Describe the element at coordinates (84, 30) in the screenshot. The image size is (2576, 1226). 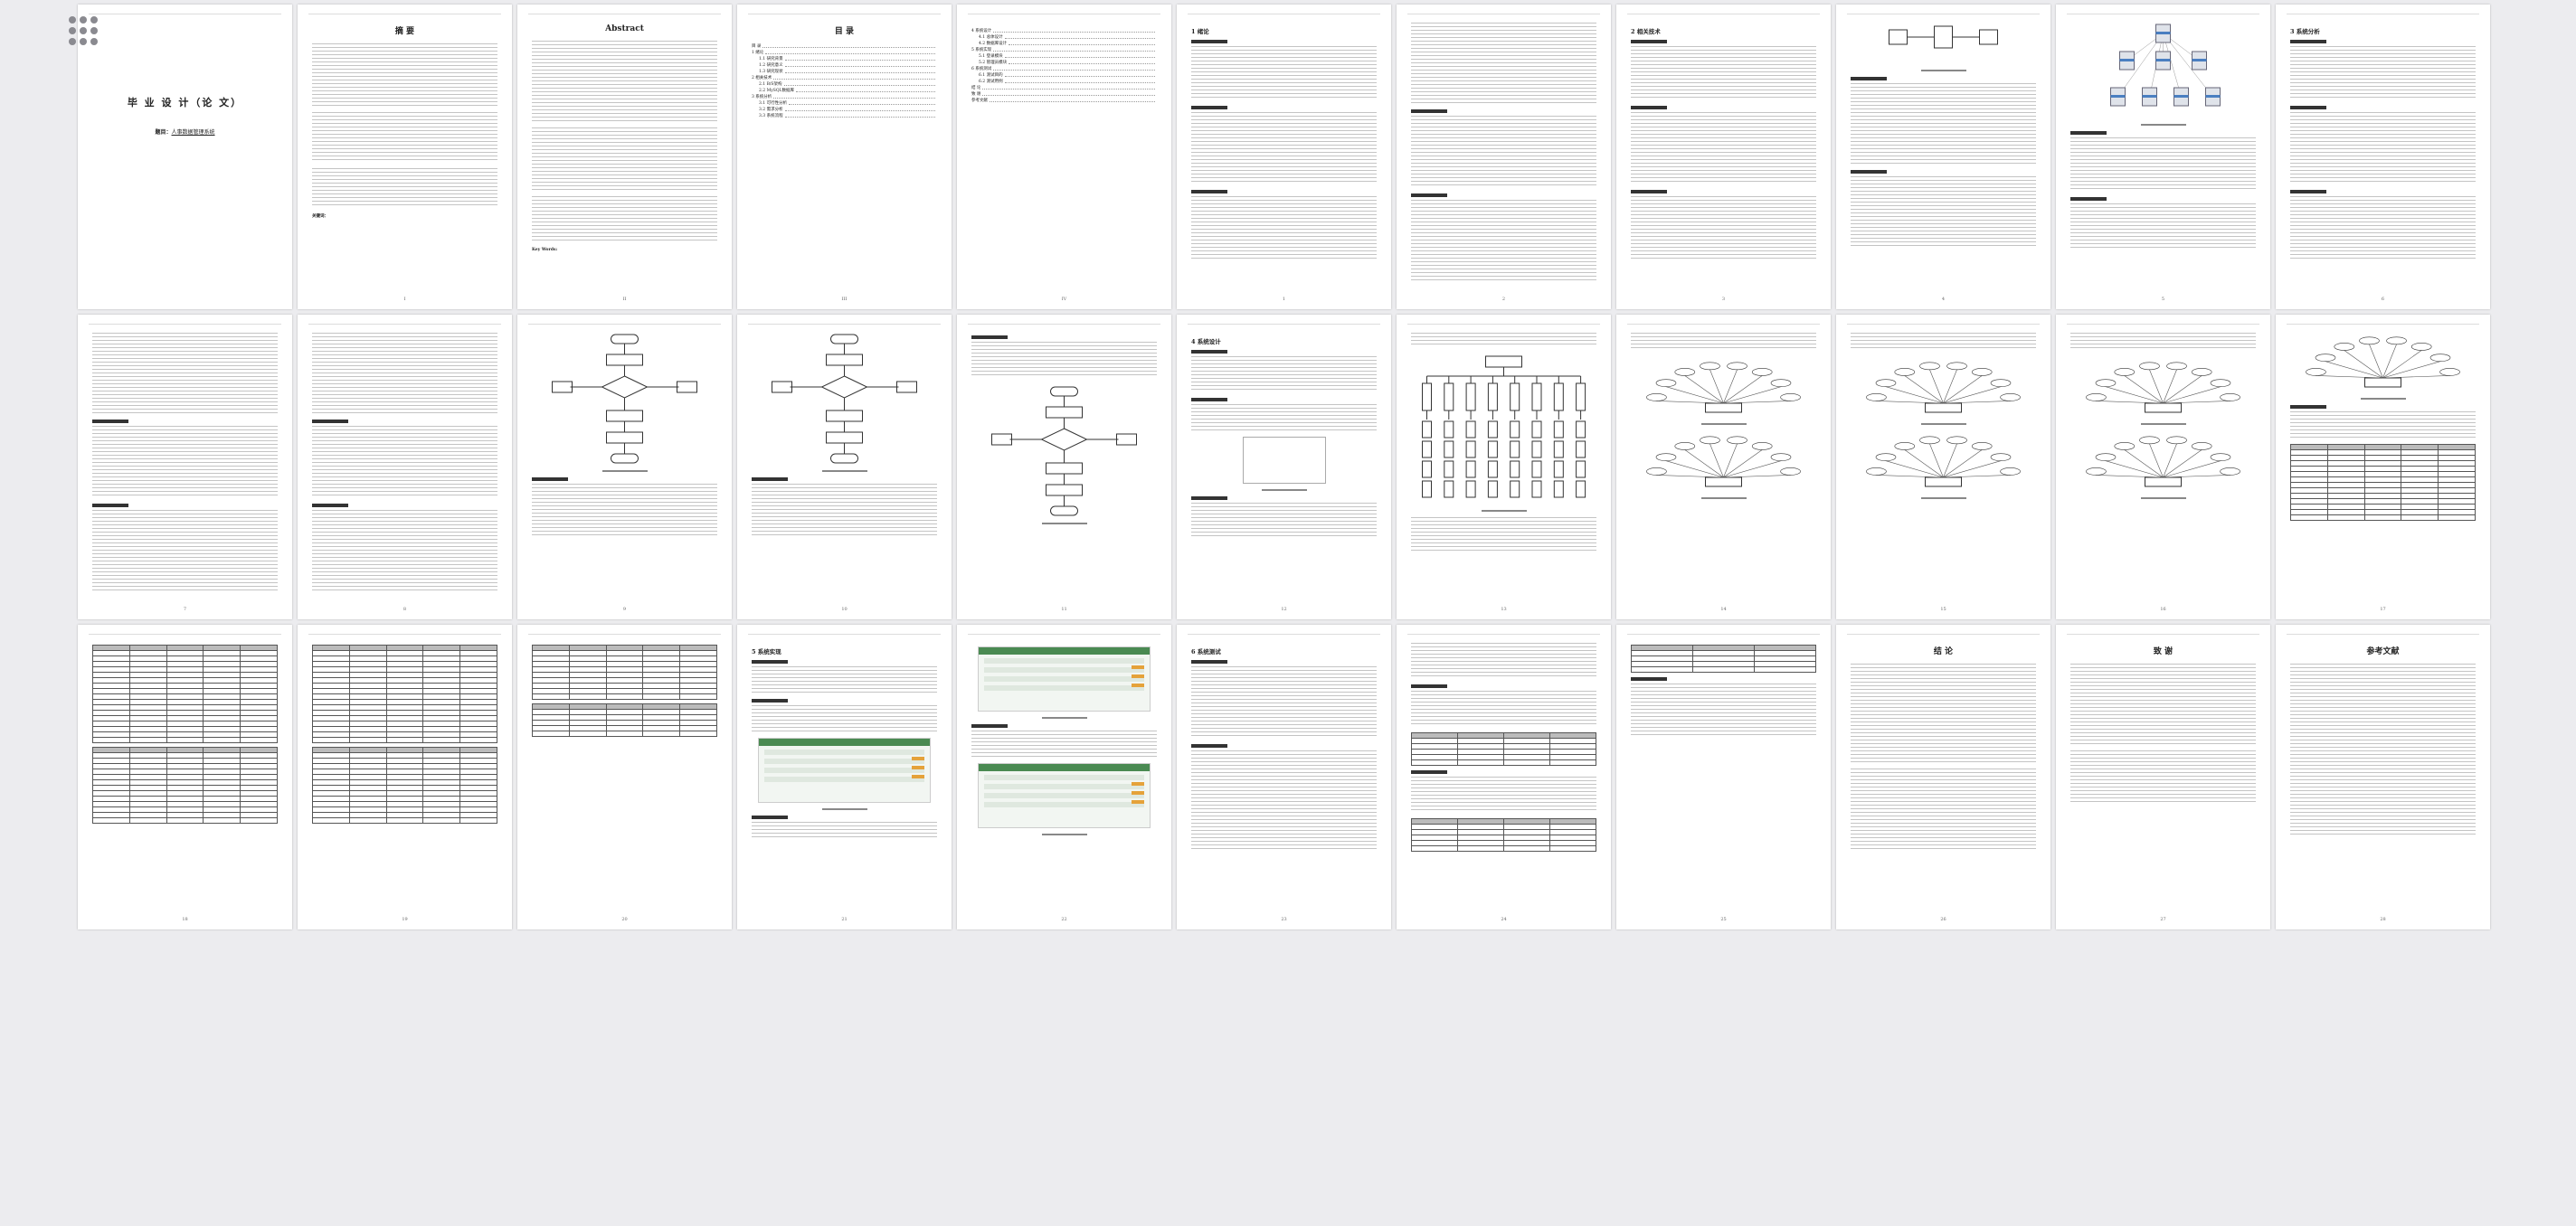
I see `grid-menu-icon` at that location.